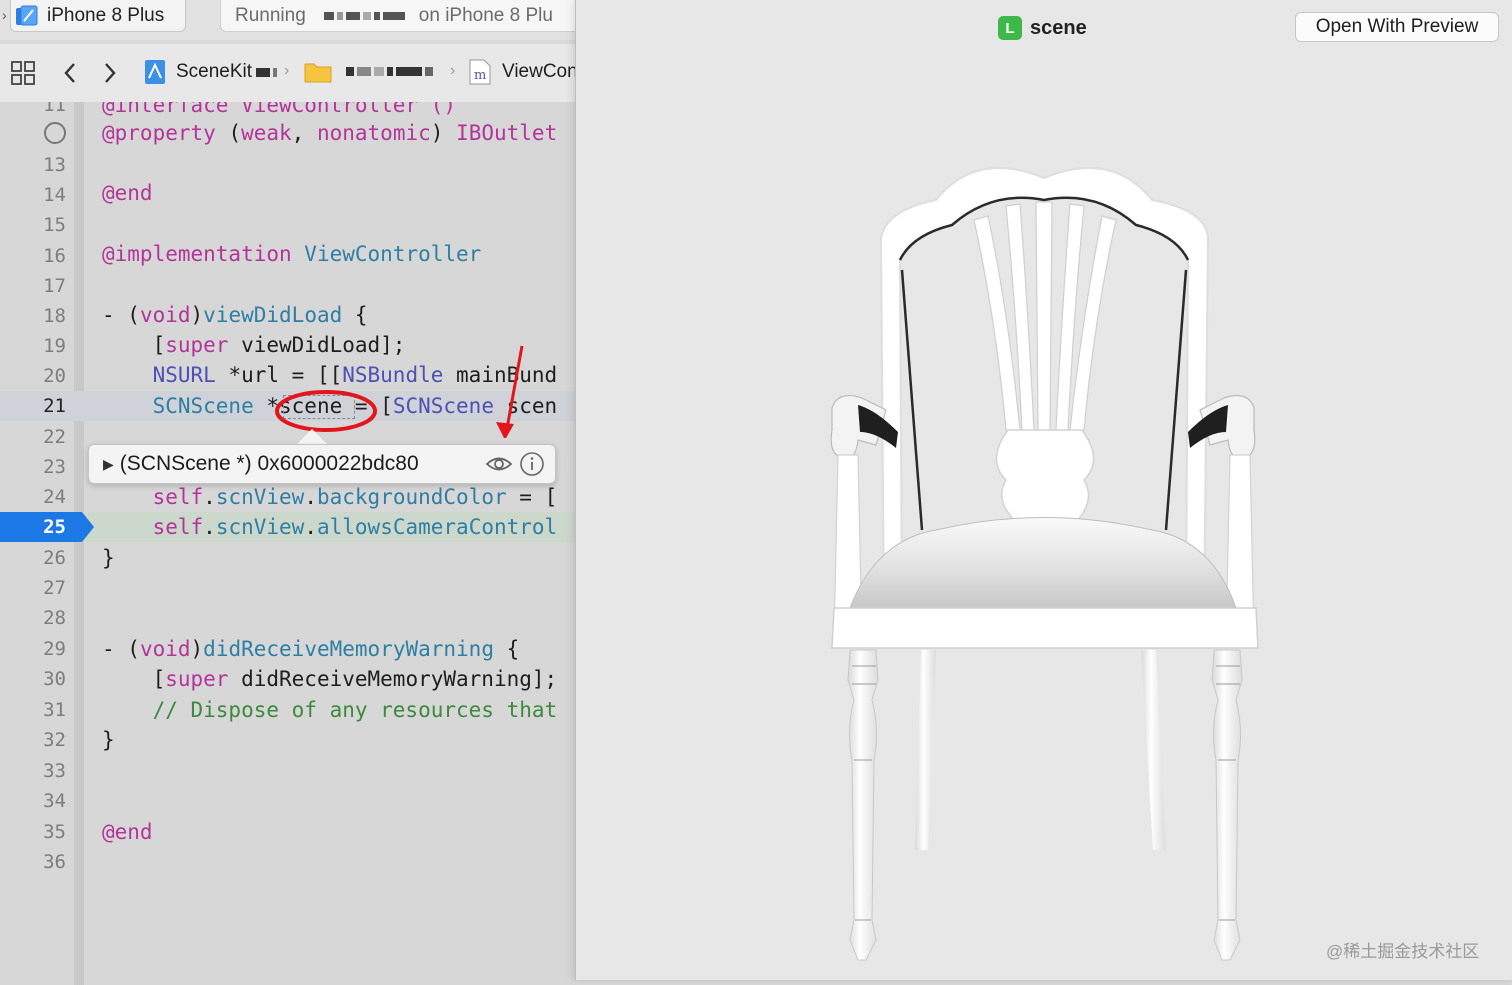  What do you see at coordinates (505, 430) in the screenshot?
I see `red-arrowhead` at bounding box center [505, 430].